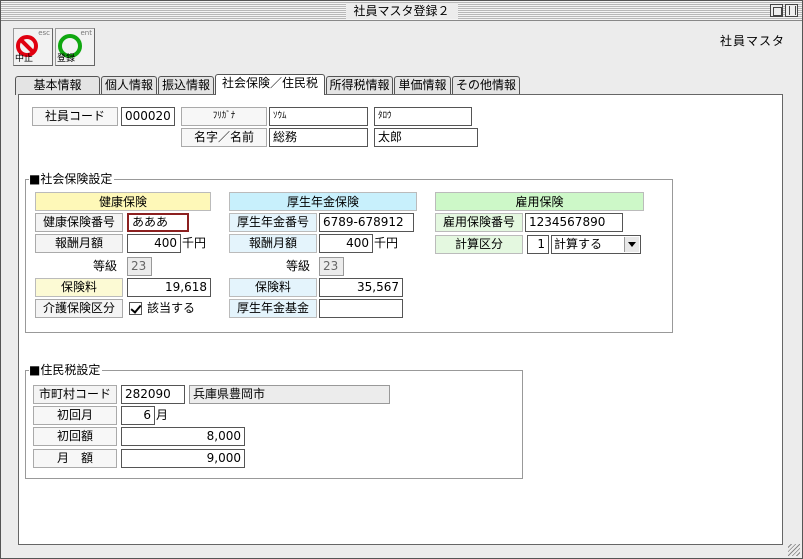  I want to click on pension-premium-field: 35,567, so click(361, 287).